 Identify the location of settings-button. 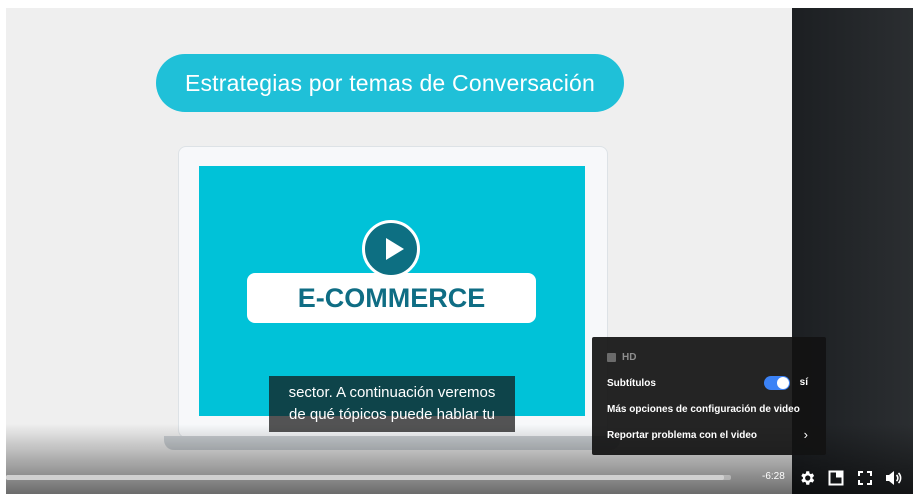
(807, 478).